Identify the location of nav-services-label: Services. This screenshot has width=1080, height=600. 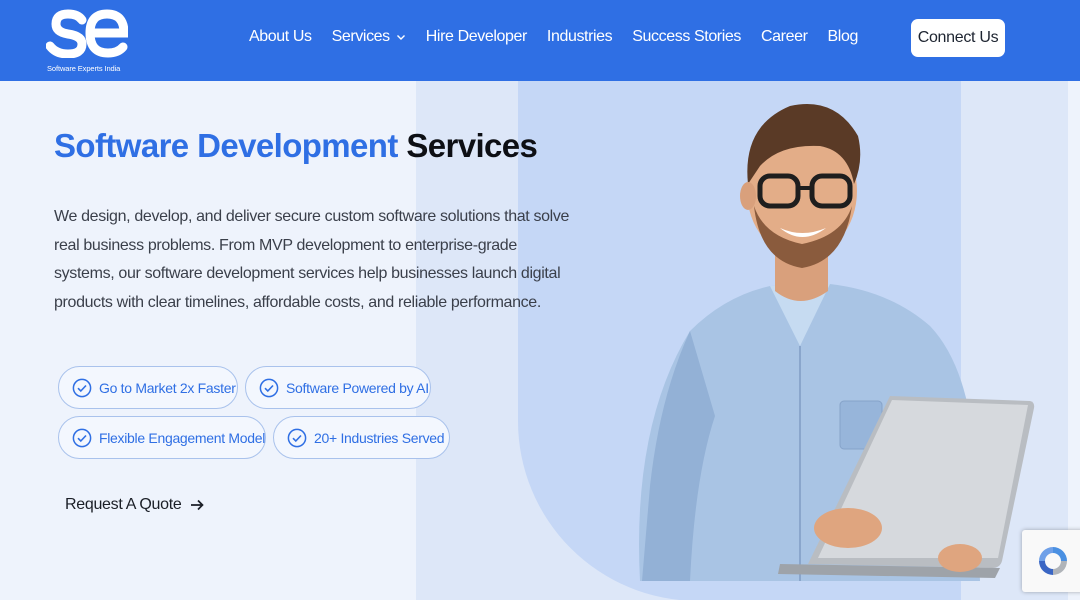
(361, 36).